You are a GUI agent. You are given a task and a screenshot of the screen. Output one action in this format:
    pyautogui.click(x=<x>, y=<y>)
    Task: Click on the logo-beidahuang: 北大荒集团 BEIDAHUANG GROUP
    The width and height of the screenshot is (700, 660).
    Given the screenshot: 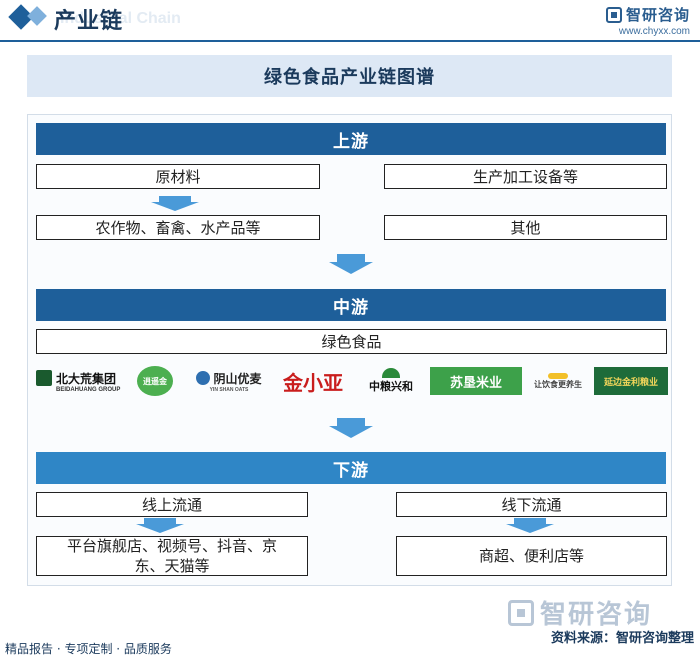 What is the action you would take?
    pyautogui.click(x=82, y=381)
    